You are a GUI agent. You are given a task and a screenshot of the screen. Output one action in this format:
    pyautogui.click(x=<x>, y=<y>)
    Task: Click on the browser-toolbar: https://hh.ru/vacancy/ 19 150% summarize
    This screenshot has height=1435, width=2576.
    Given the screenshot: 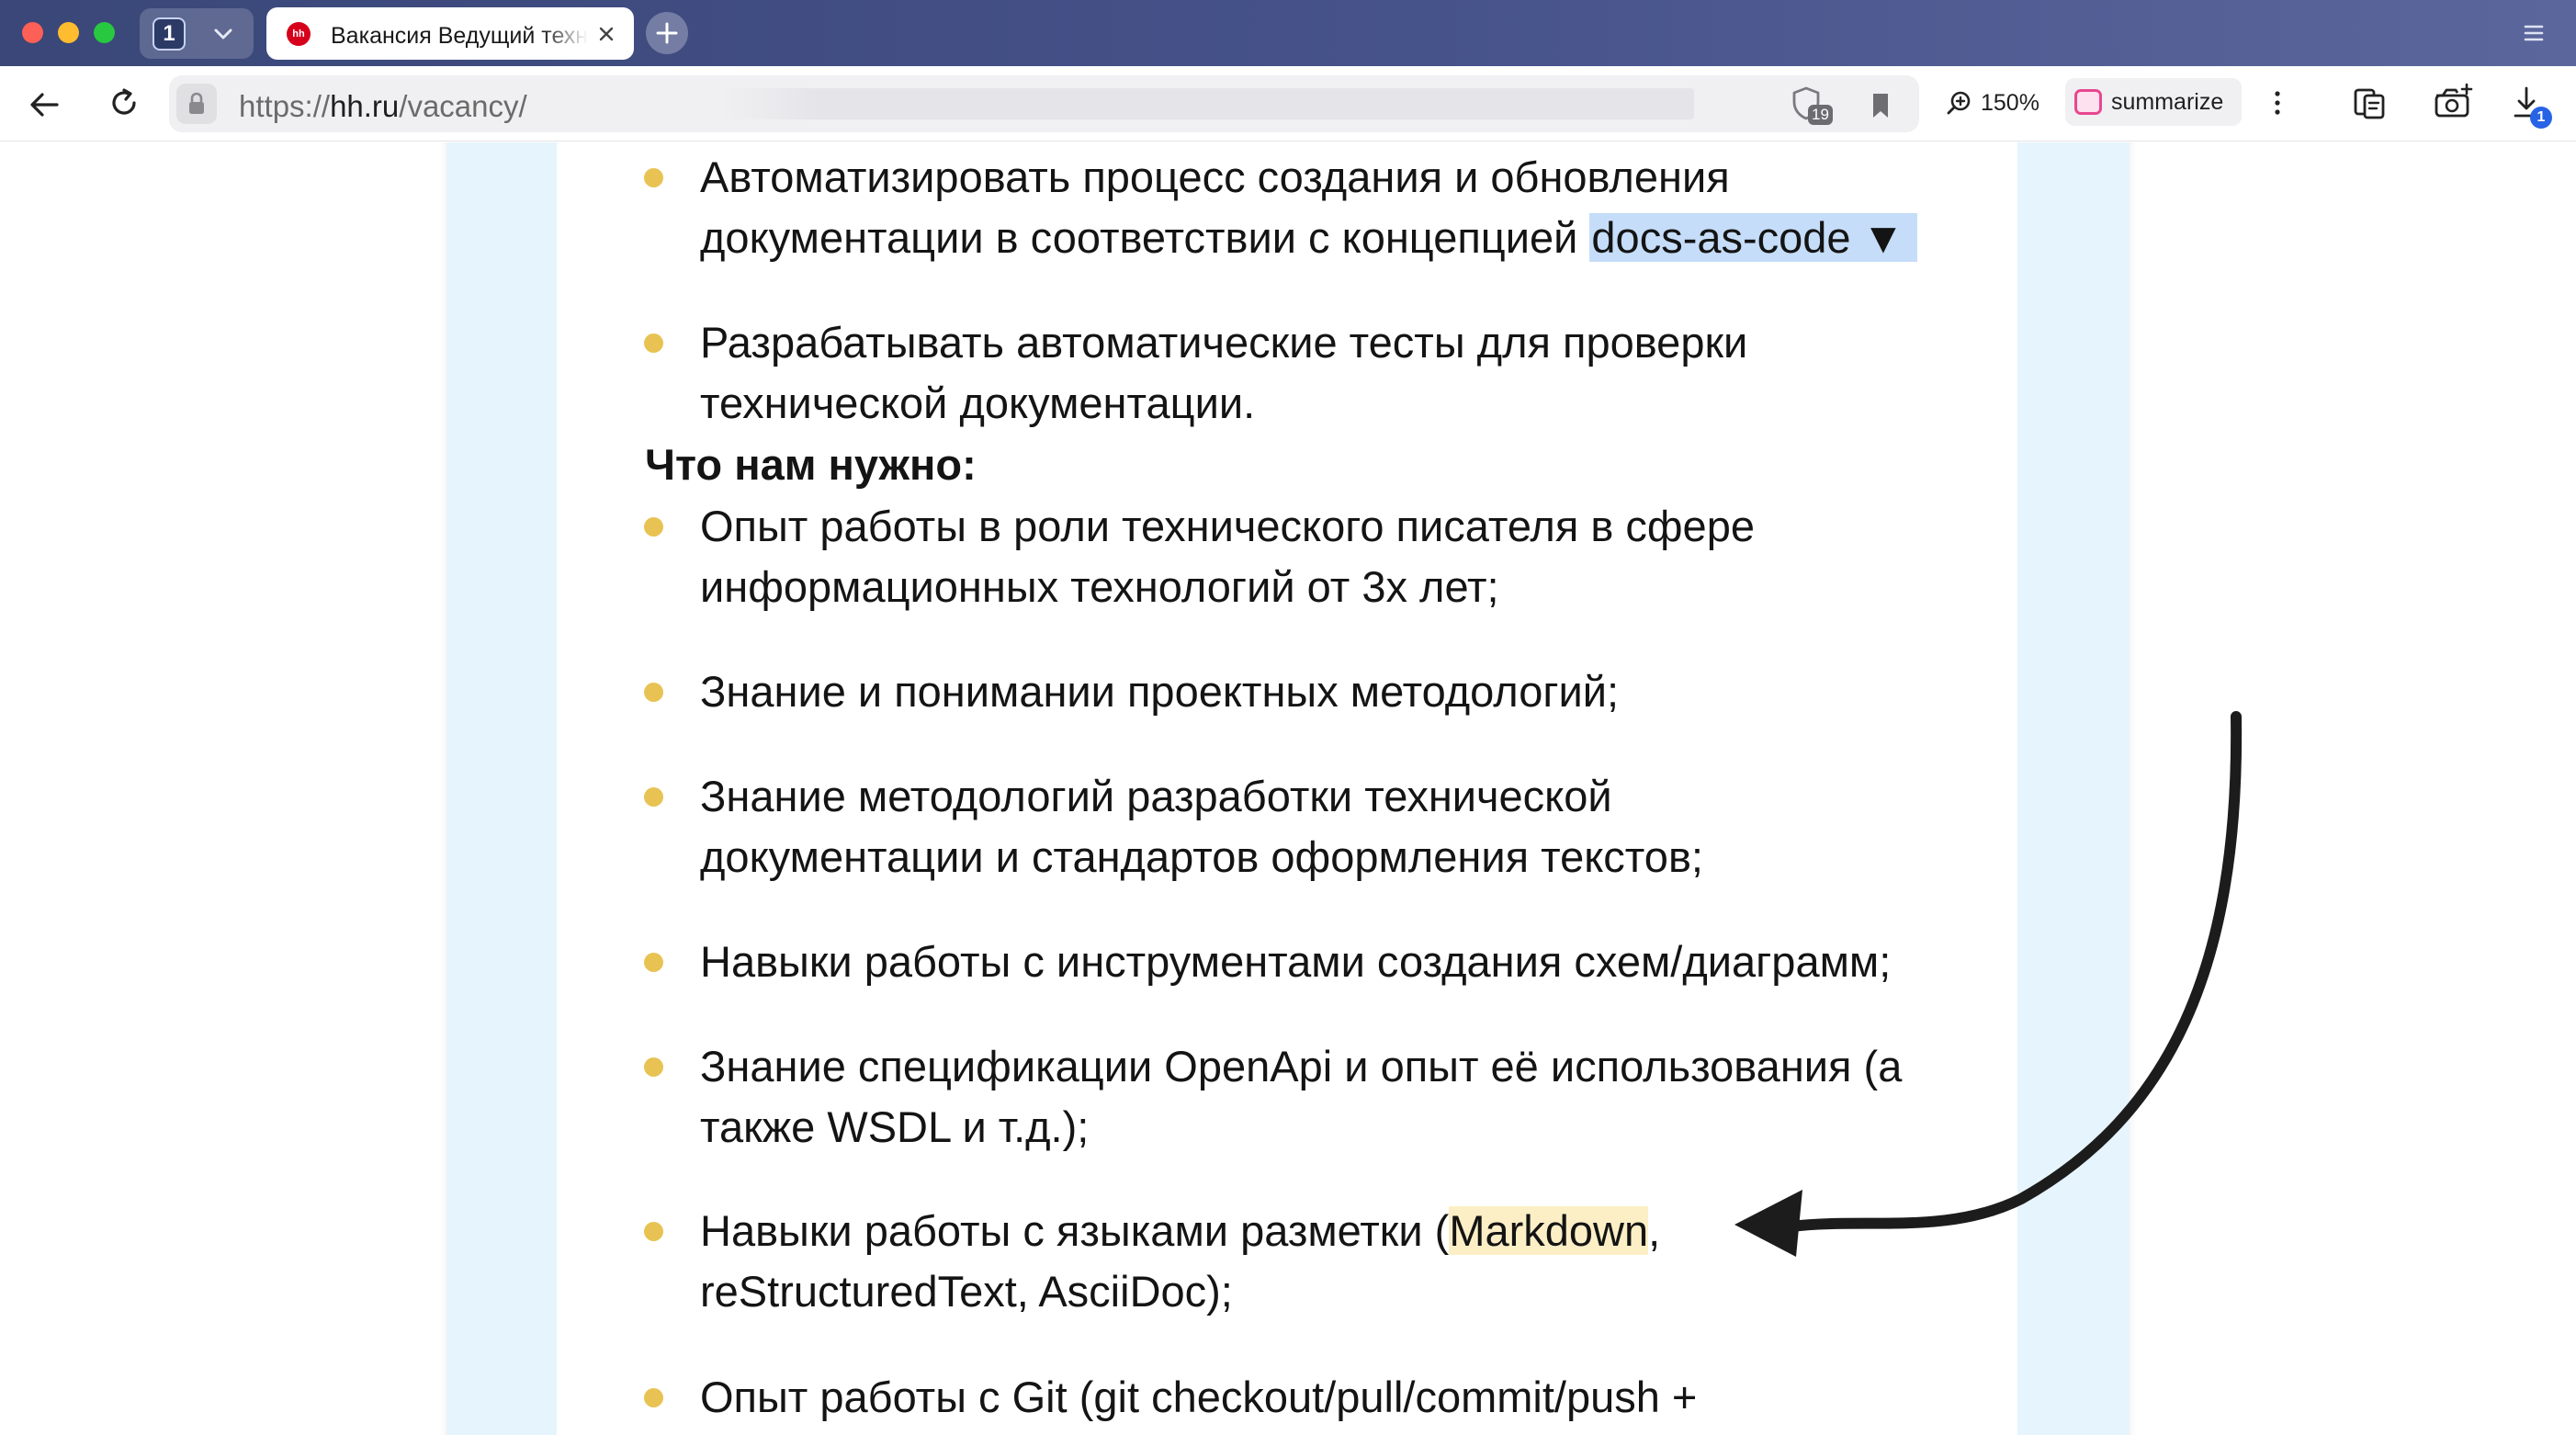 What is the action you would take?
    pyautogui.click(x=1288, y=103)
    